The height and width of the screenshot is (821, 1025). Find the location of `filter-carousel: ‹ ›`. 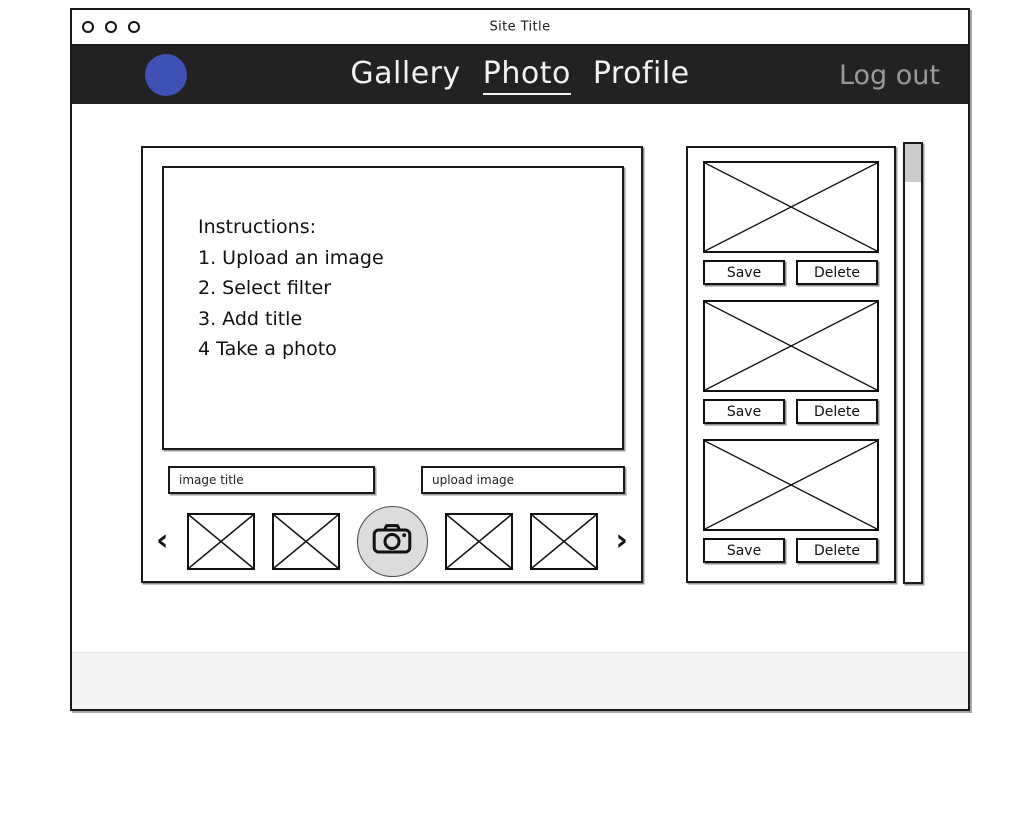

filter-carousel: ‹ › is located at coordinates (392, 541).